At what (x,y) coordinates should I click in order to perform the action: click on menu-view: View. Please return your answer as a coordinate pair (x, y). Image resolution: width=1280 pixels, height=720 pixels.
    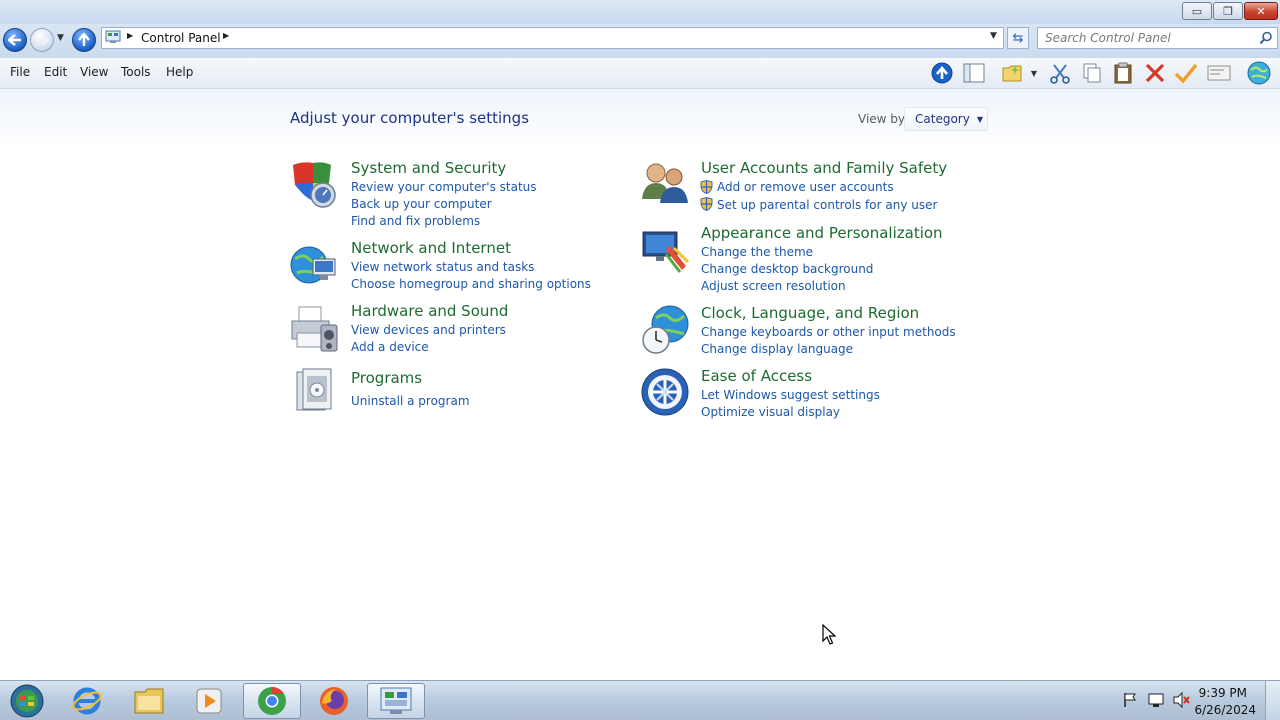
    Looking at the image, I should click on (94, 72).